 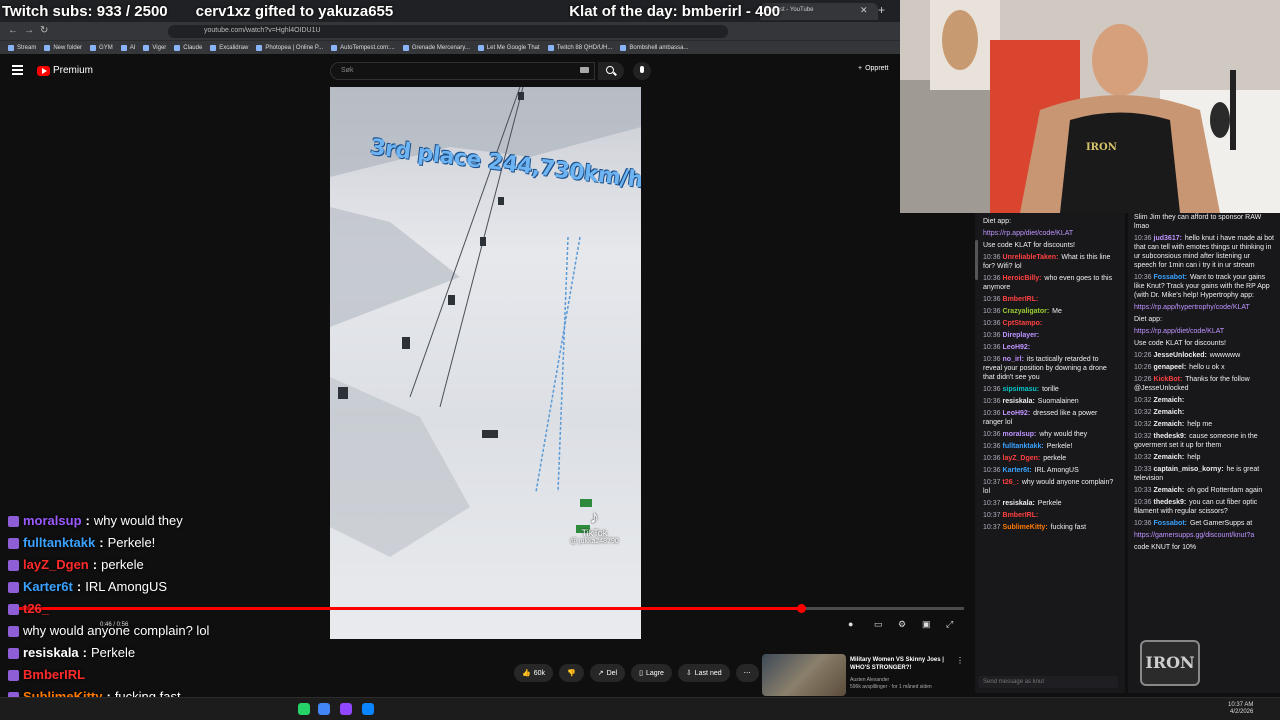 I want to click on chat-username: SublimeKitty:, so click(x=1025, y=527).